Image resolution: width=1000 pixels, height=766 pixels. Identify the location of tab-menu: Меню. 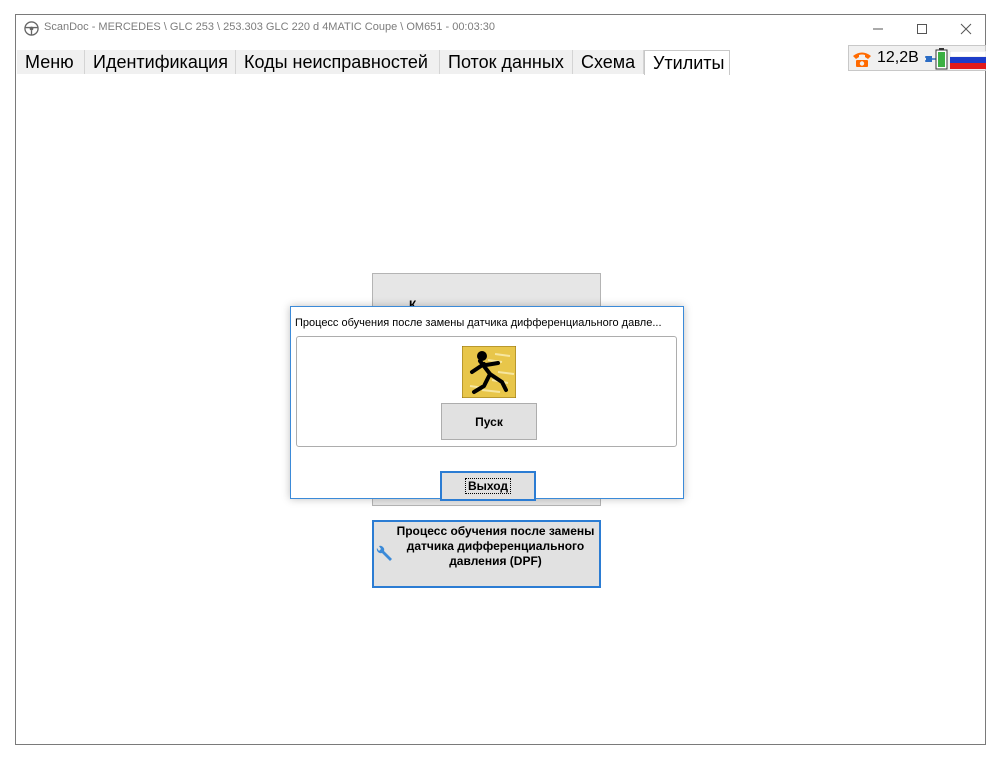
(51, 62).